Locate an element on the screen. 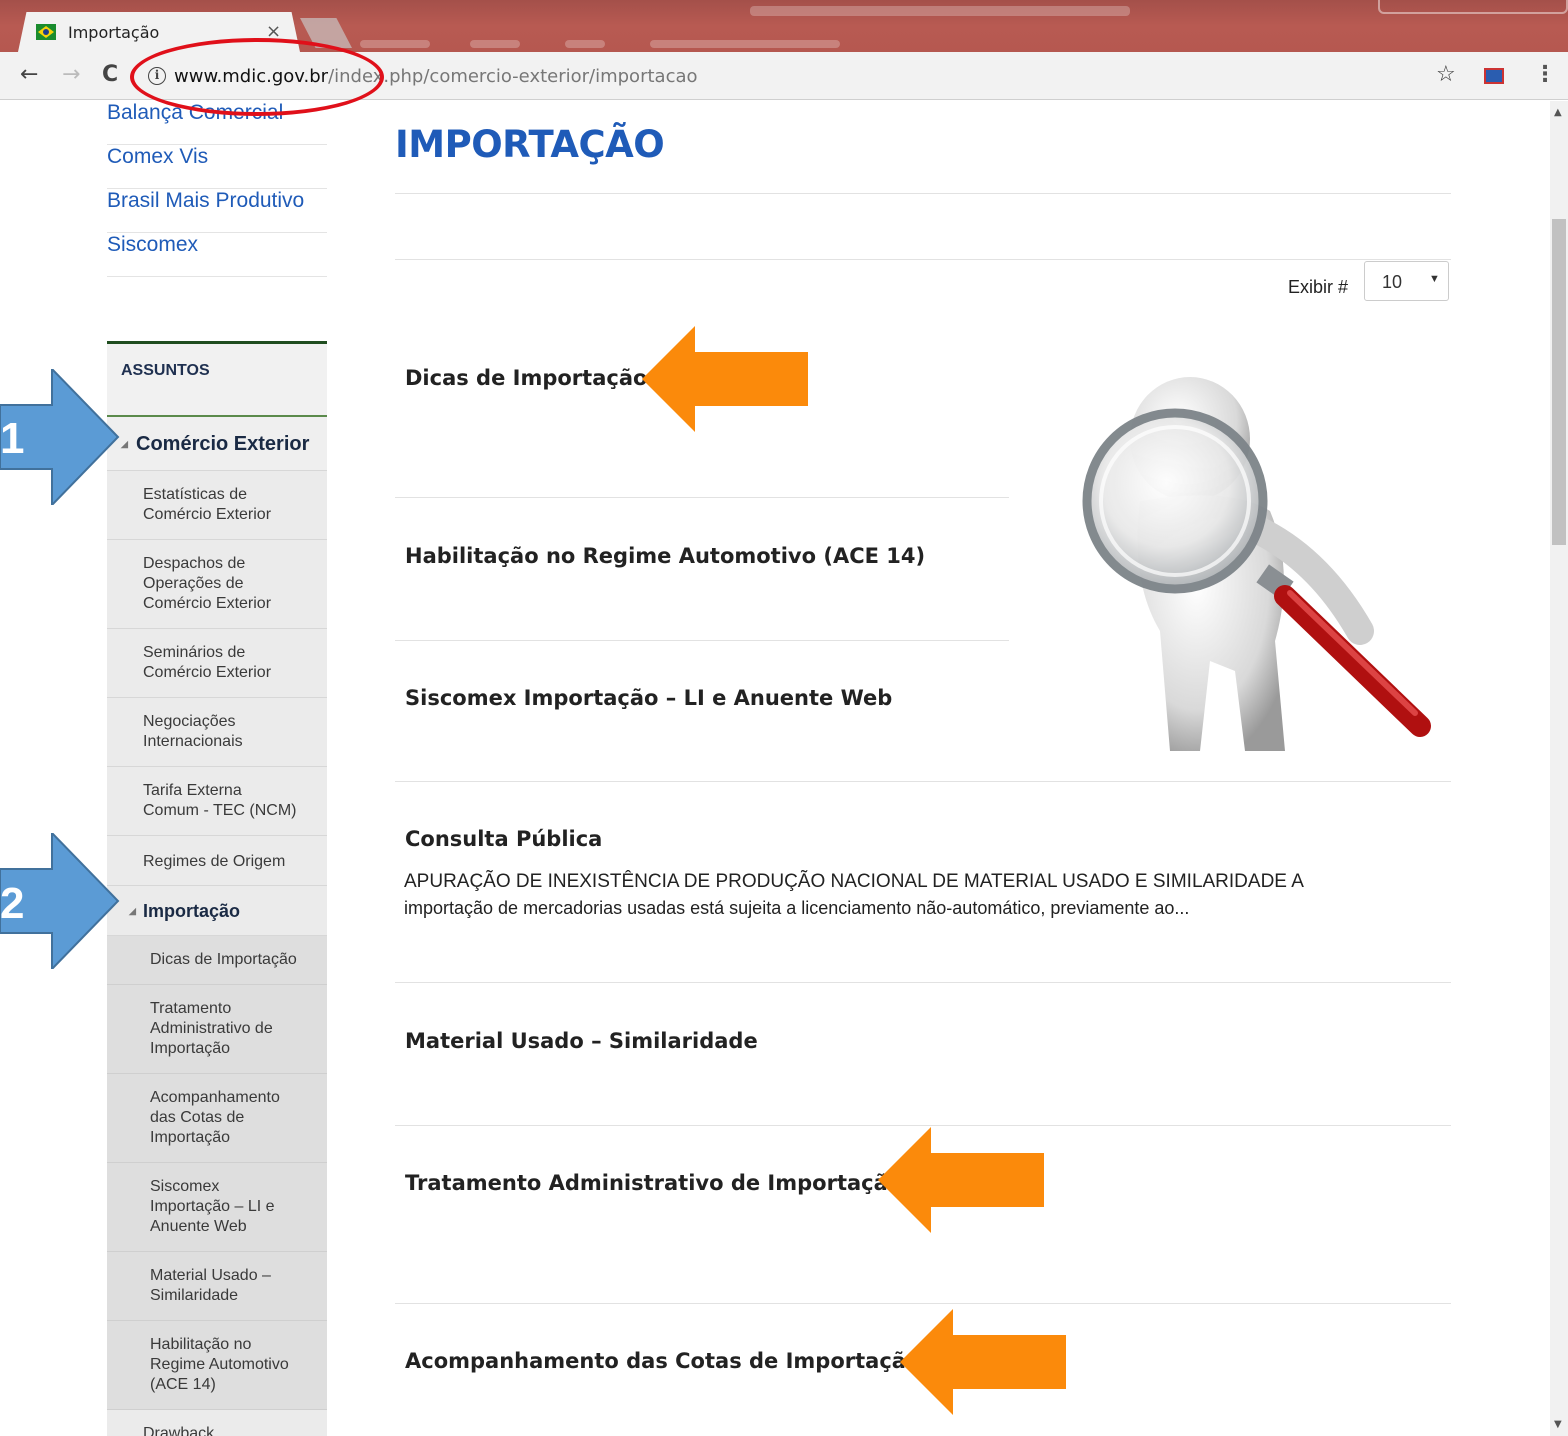  sidebar-link-siscomex: Siscomex is located at coordinates (217, 255).